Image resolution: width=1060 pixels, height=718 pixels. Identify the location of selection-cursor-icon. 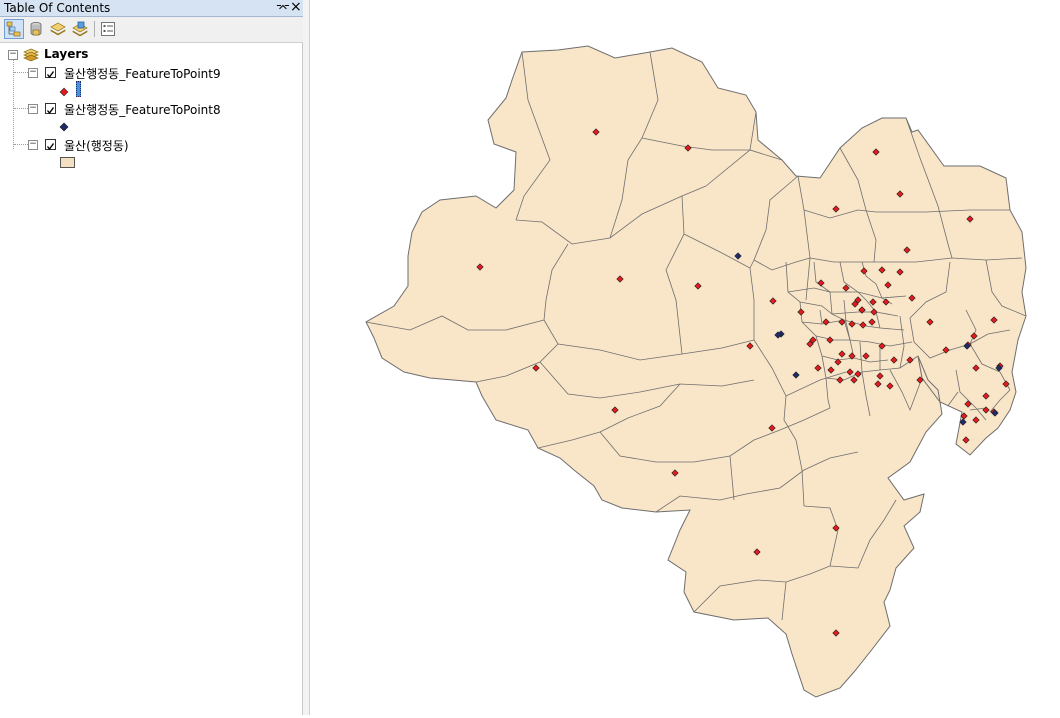
(78, 89).